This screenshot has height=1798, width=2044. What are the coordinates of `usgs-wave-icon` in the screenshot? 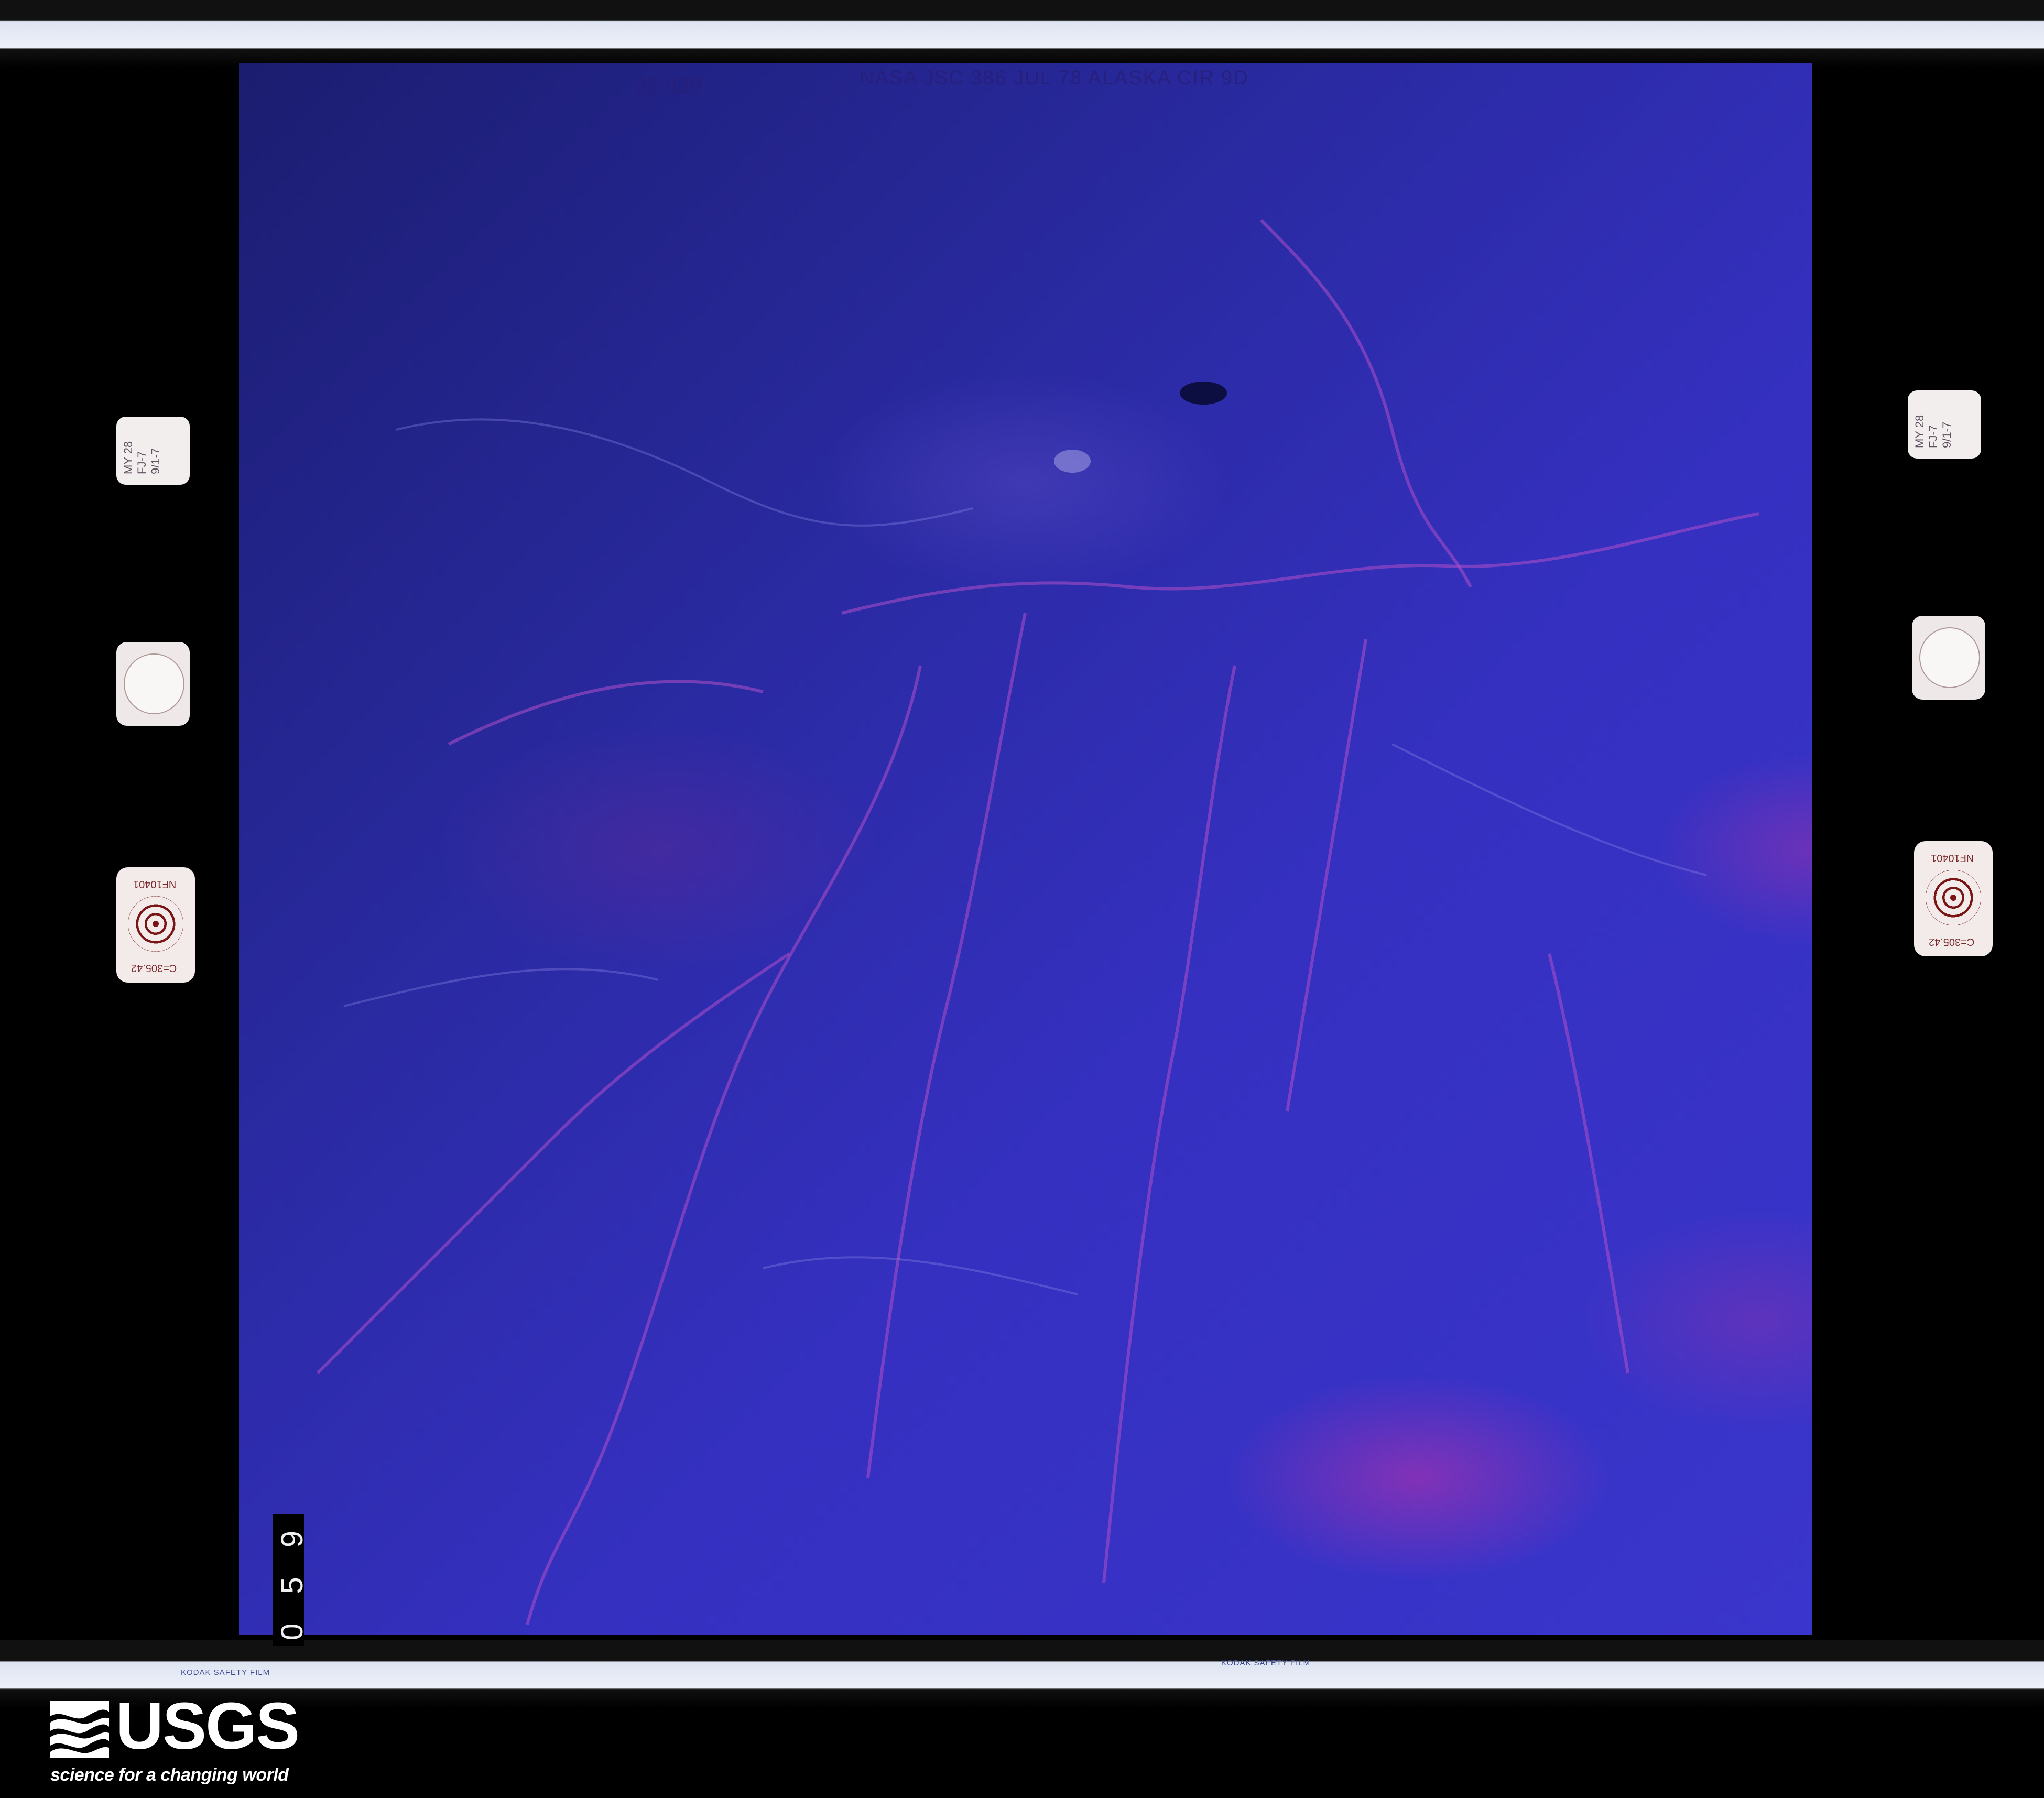 It's located at (79, 1729).